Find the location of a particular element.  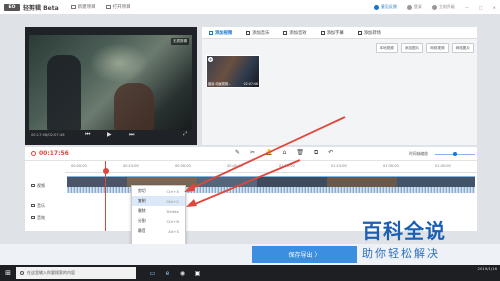

app-icon: ◉ is located at coordinates (182, 273).